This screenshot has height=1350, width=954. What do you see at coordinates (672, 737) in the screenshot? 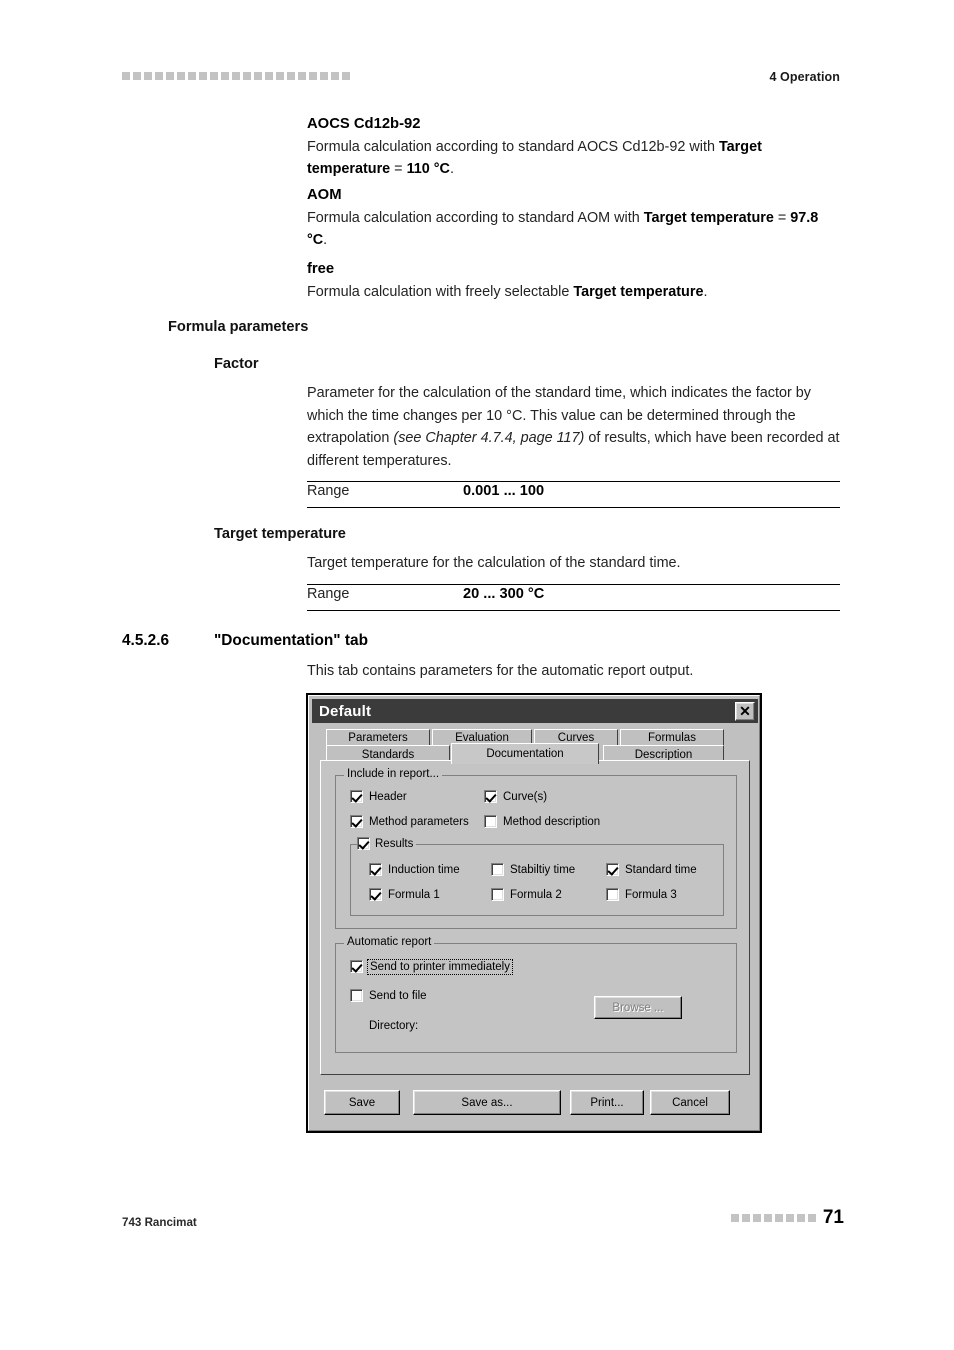
I see `tab-formulas: Formulas` at bounding box center [672, 737].